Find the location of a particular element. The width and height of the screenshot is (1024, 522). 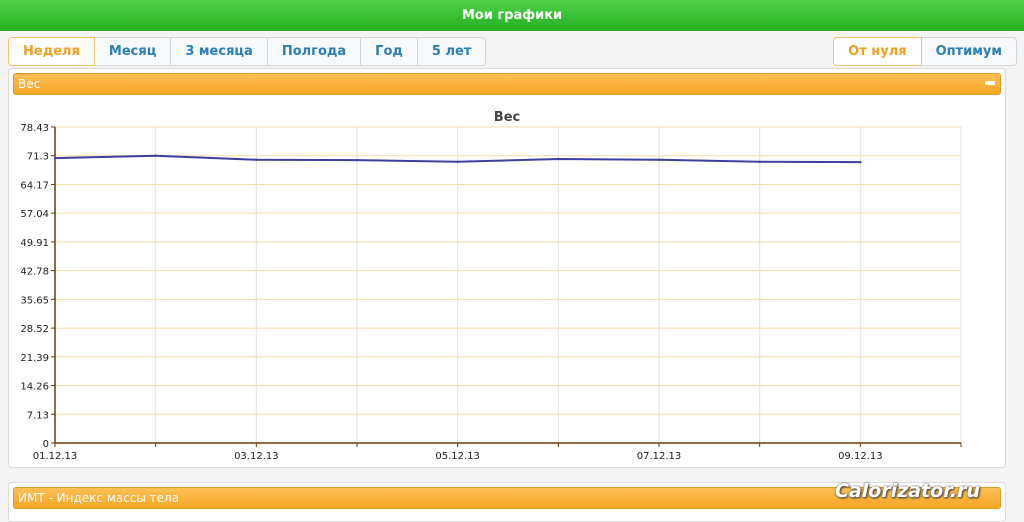

app-header: Мои графики is located at coordinates (512, 15).